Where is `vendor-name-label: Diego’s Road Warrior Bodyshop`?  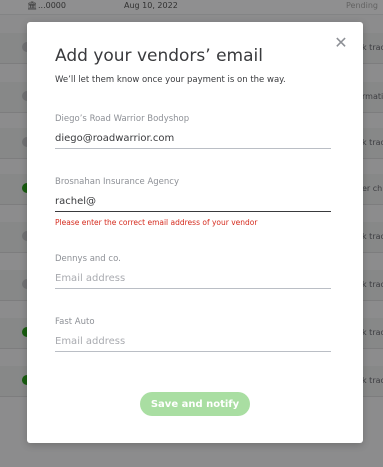 vendor-name-label: Diego’s Road Warrior Bodyshop is located at coordinates (122, 119).